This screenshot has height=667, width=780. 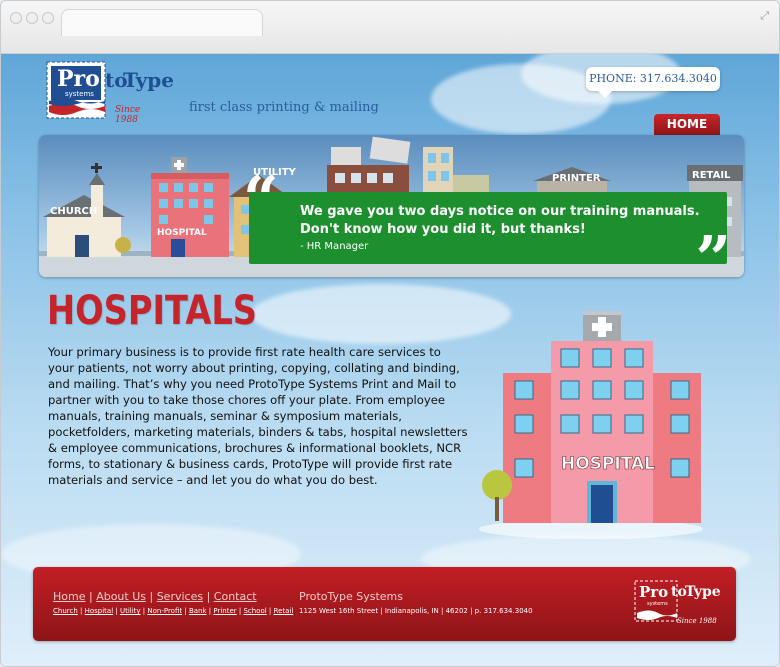 I want to click on footer-link-church: Church, so click(x=65, y=611).